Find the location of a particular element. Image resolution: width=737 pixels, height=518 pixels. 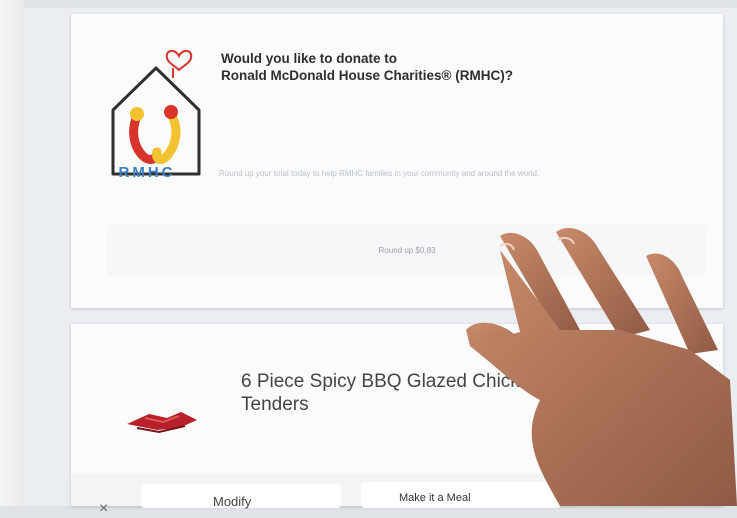

item-name-line2: Tenders is located at coordinates (275, 404).